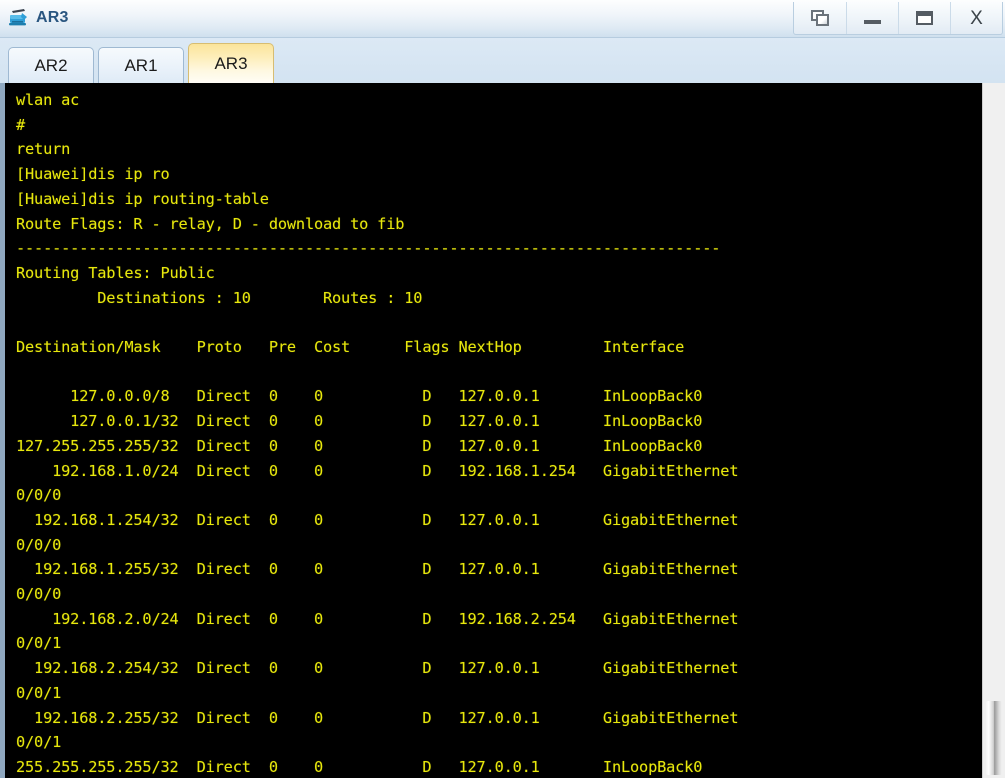  I want to click on close-button: X, so click(976, 18).